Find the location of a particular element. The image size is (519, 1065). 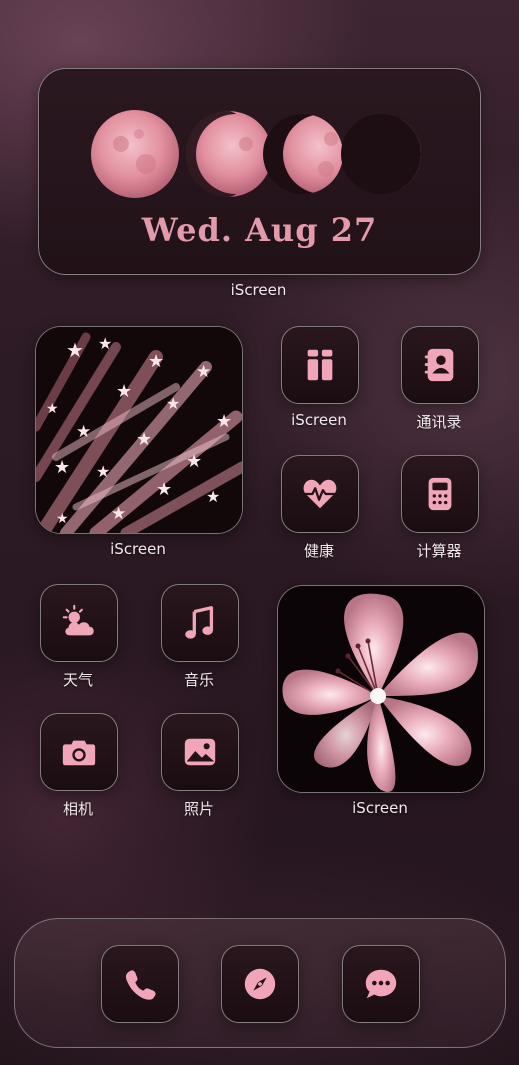

app-music is located at coordinates (200, 623).